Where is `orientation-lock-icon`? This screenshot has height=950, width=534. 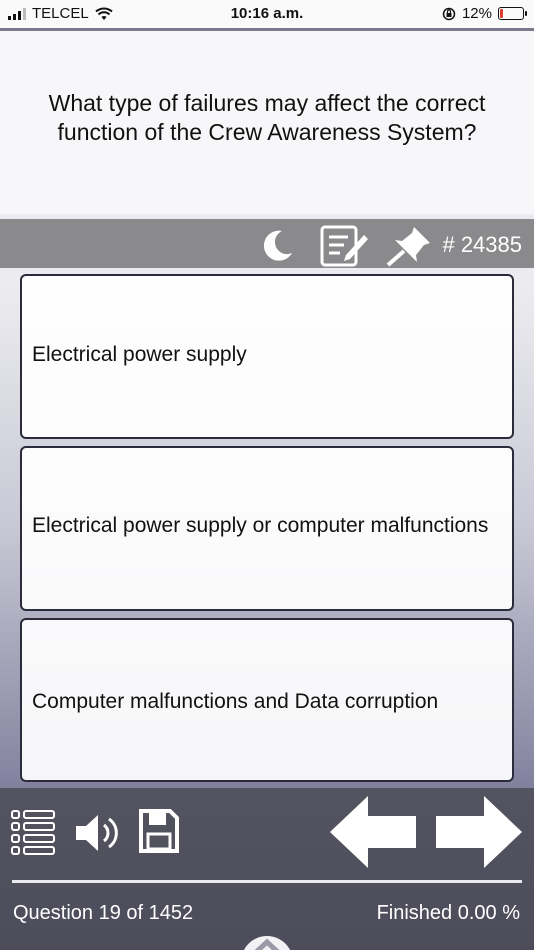 orientation-lock-icon is located at coordinates (449, 13).